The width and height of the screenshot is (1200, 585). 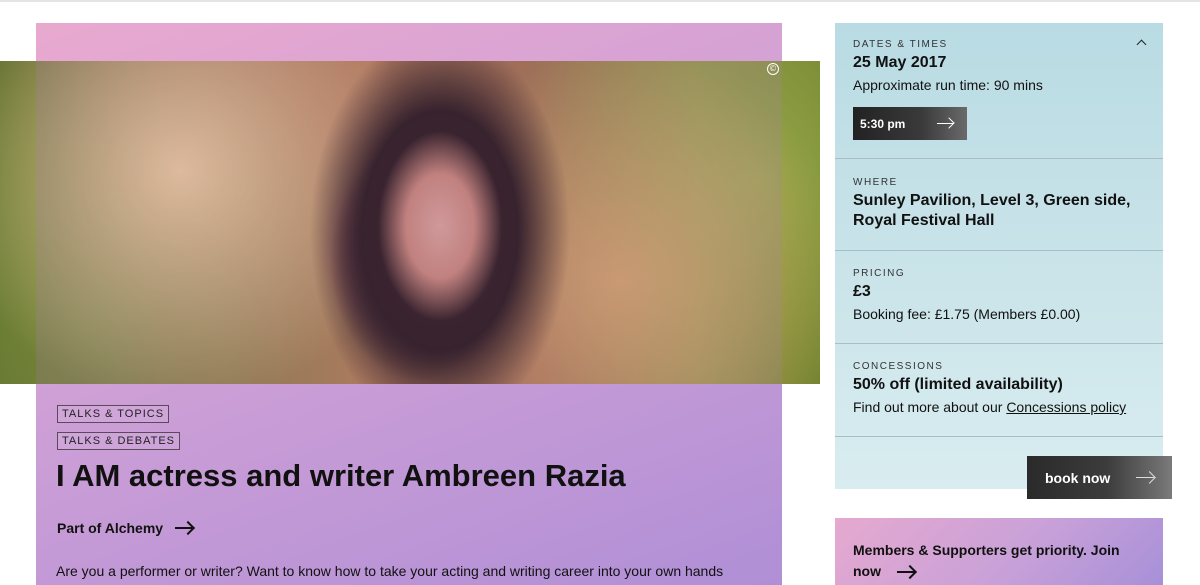 I want to click on concessions-label: CONCESSIONS, so click(x=898, y=366).